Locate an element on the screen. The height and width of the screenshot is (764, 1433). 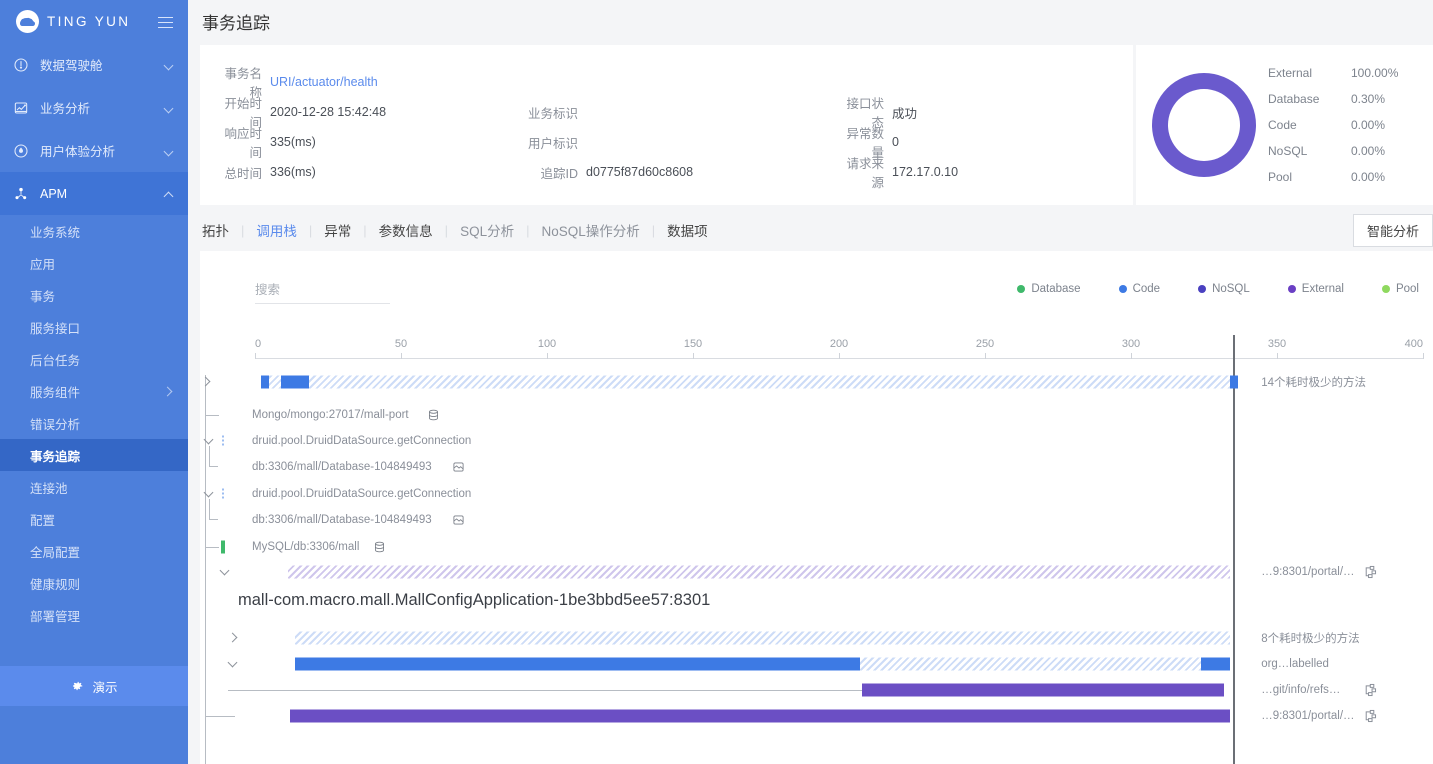
tab-5: NoSQL操作分析 is located at coordinates (590, 230).